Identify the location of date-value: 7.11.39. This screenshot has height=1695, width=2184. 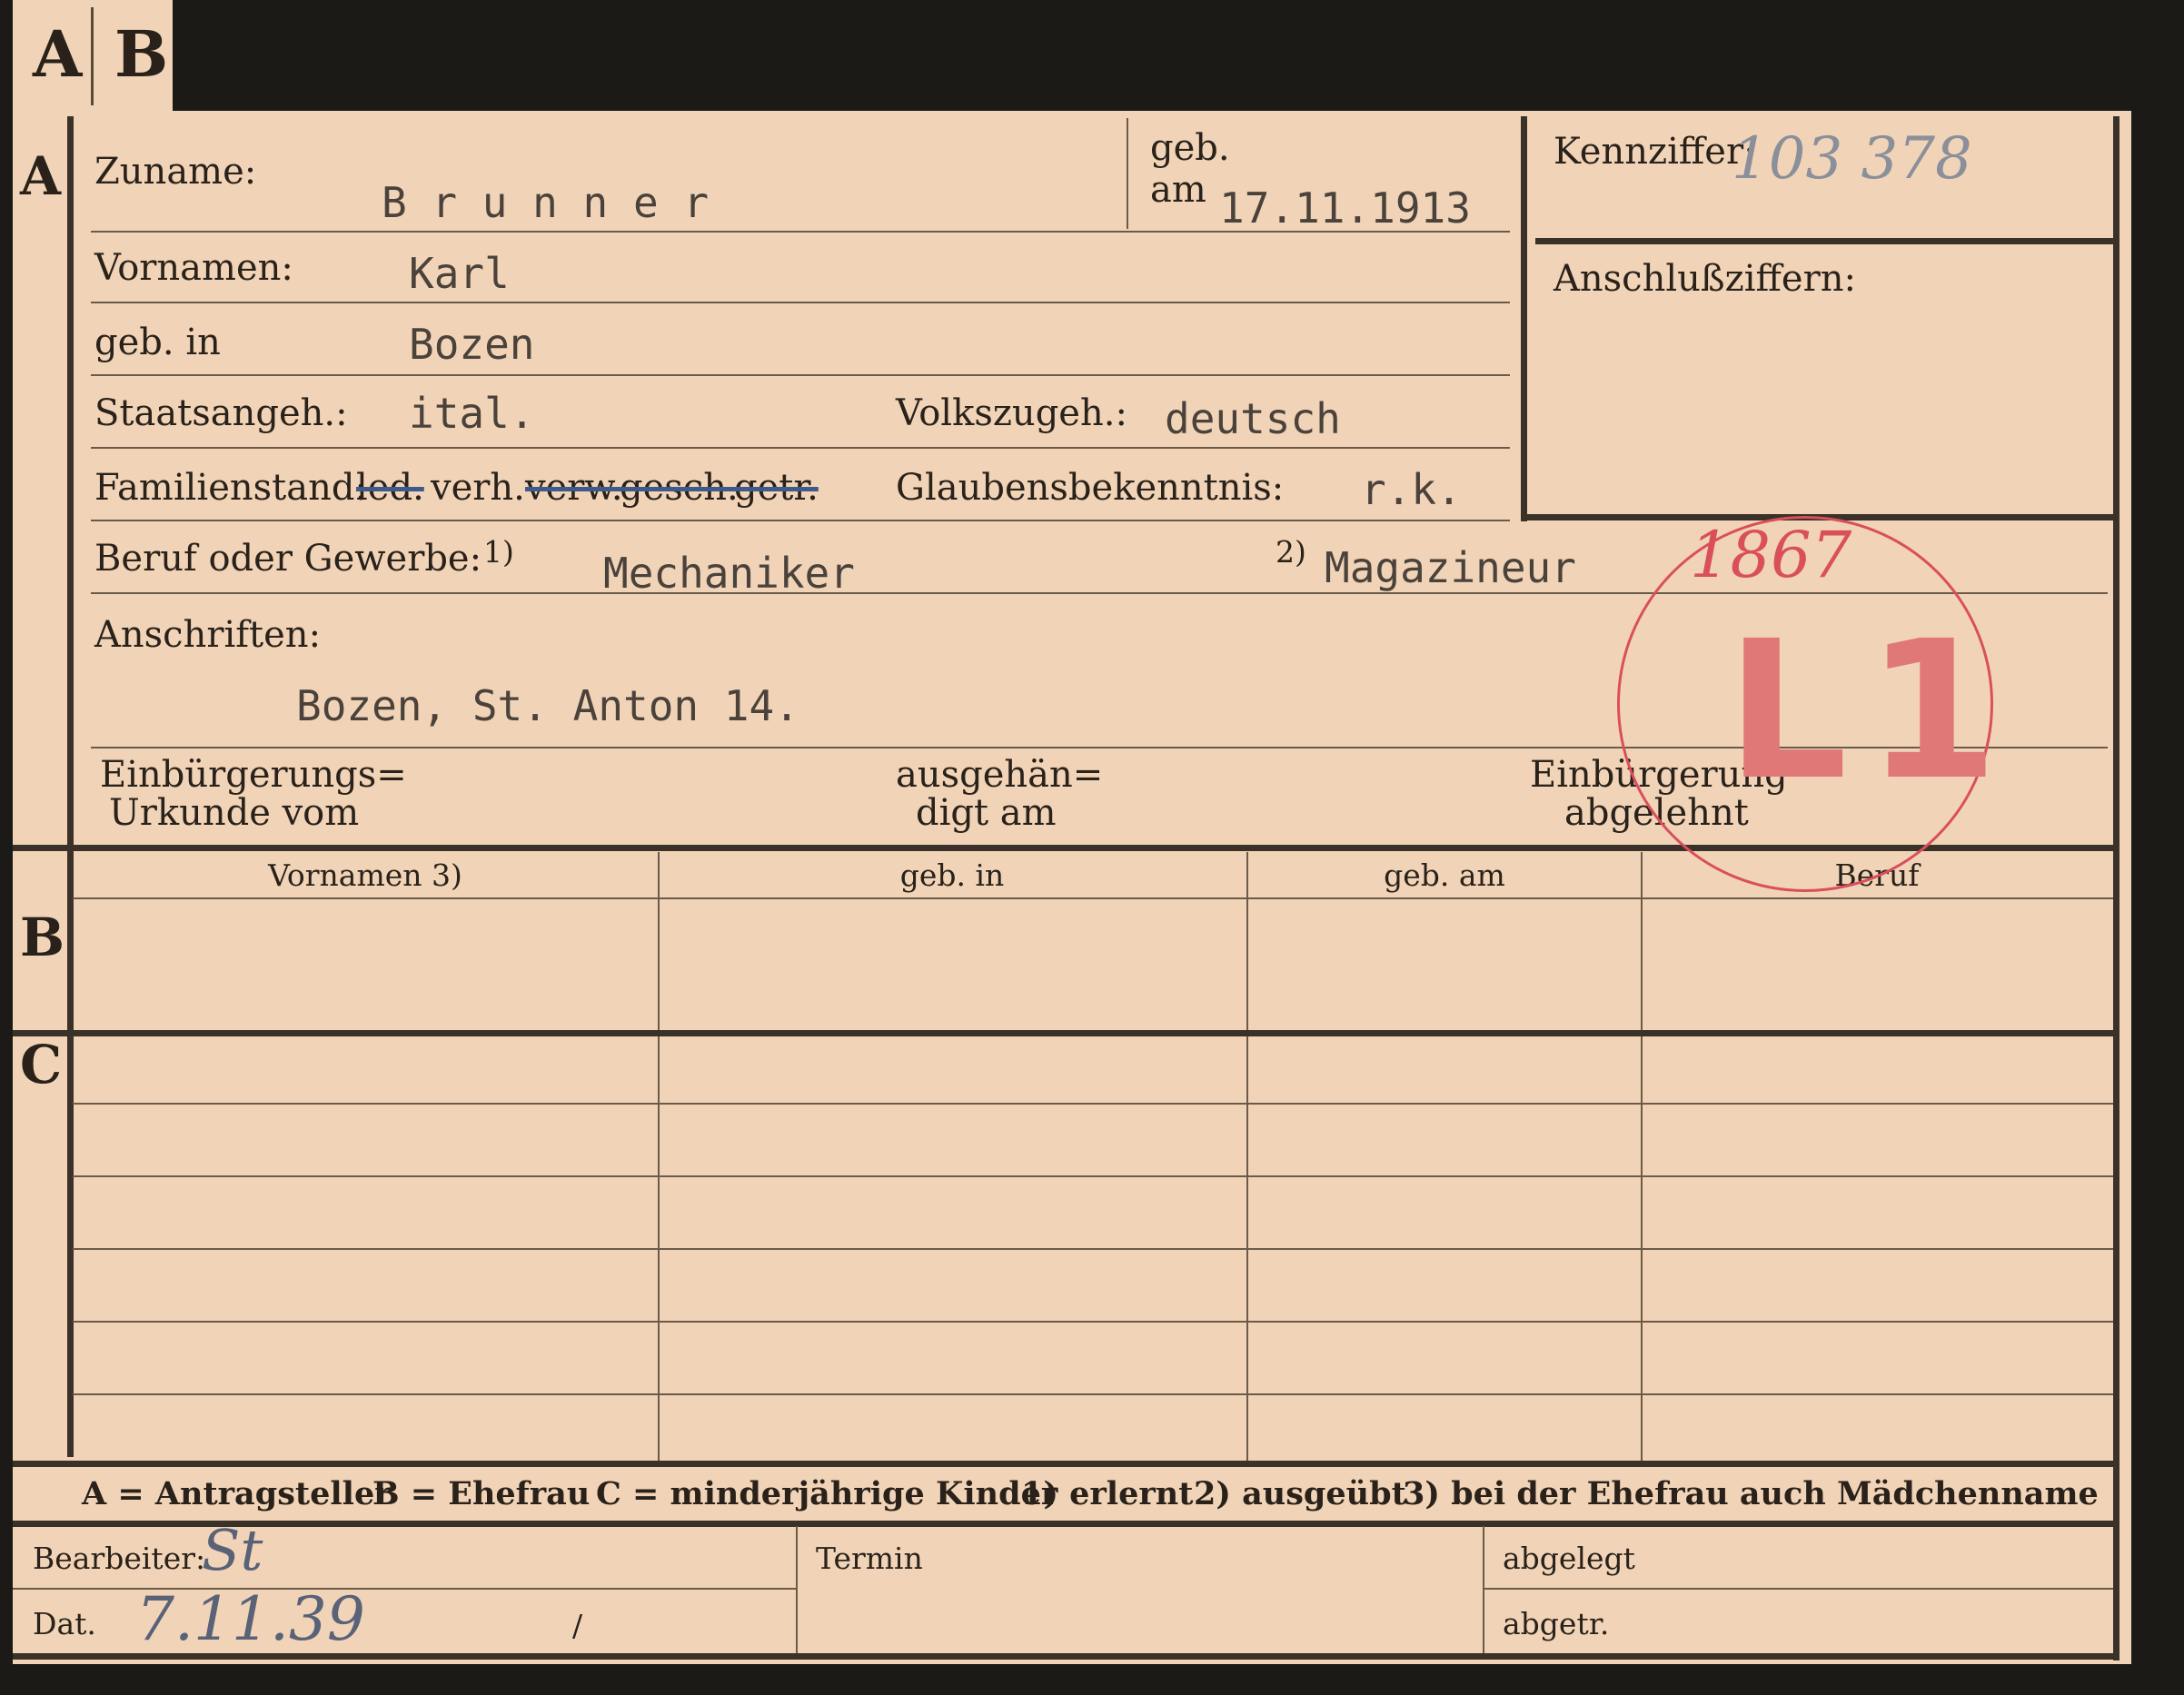
(250, 1619).